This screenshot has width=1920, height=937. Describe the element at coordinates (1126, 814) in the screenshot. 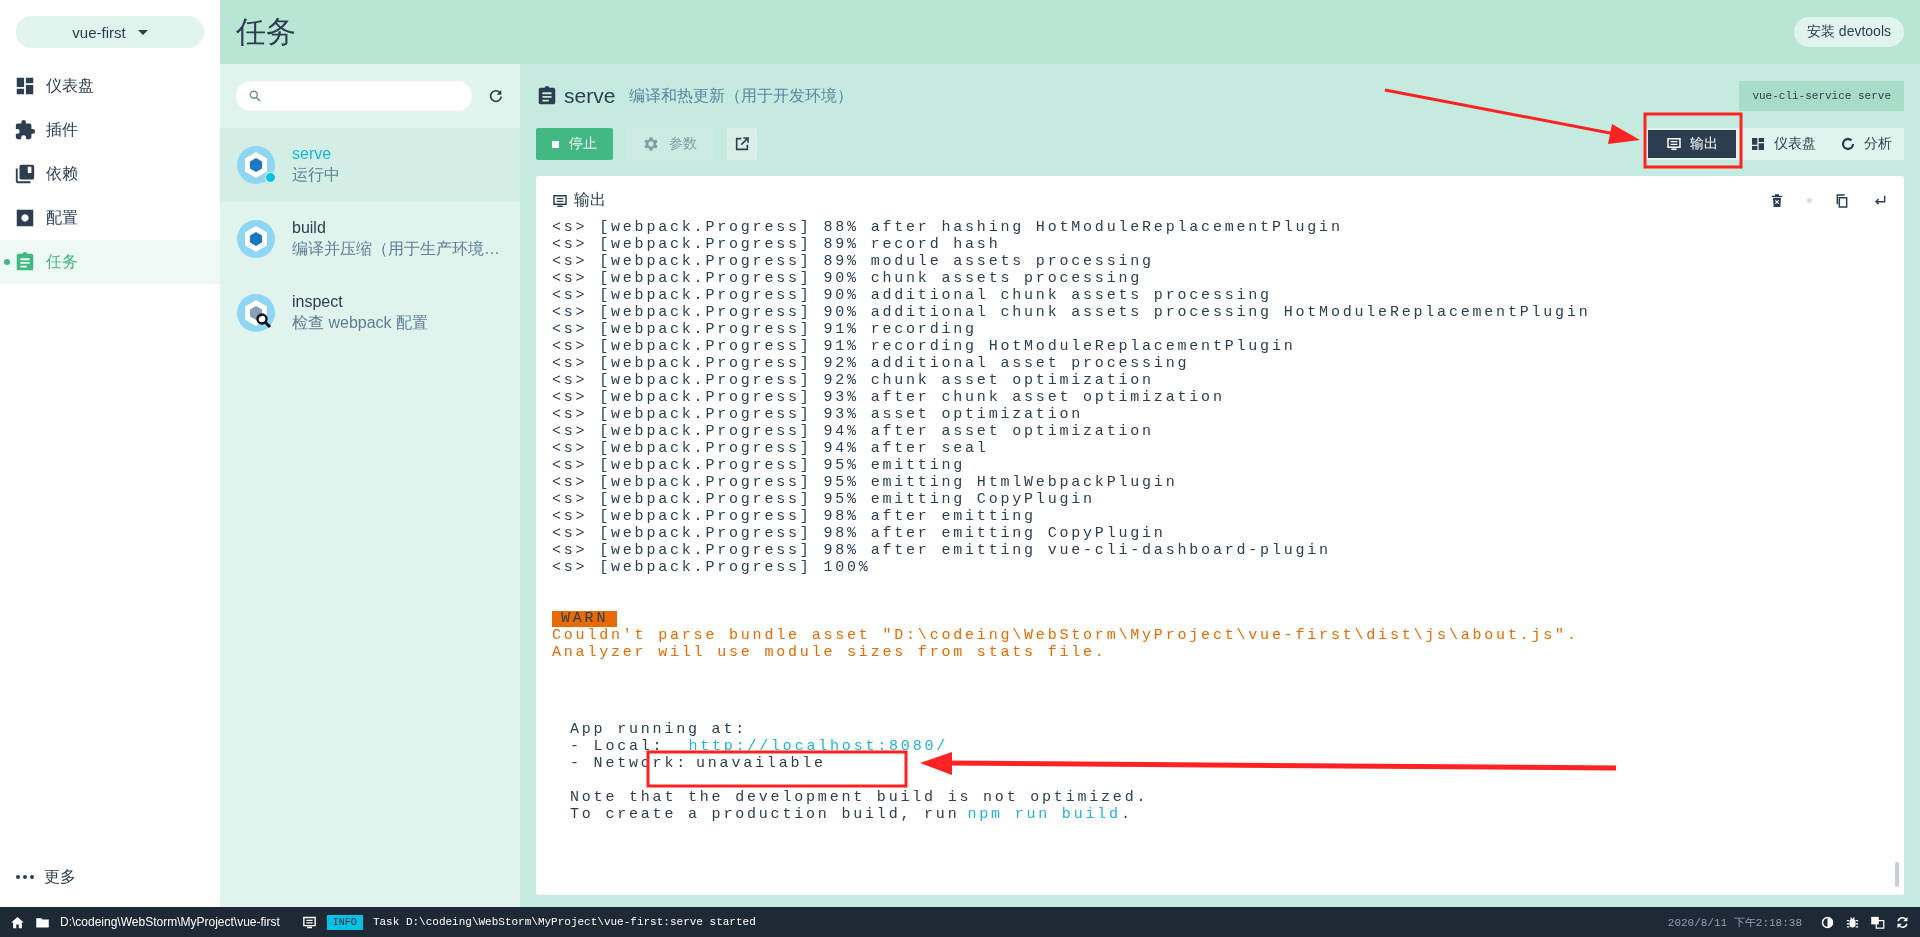

I see `log-line: .` at that location.